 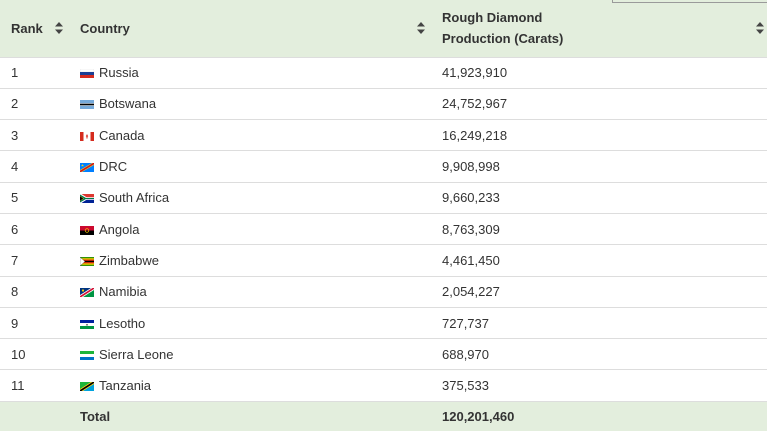 I want to click on country-cell: Tanzania, so click(x=251, y=385).